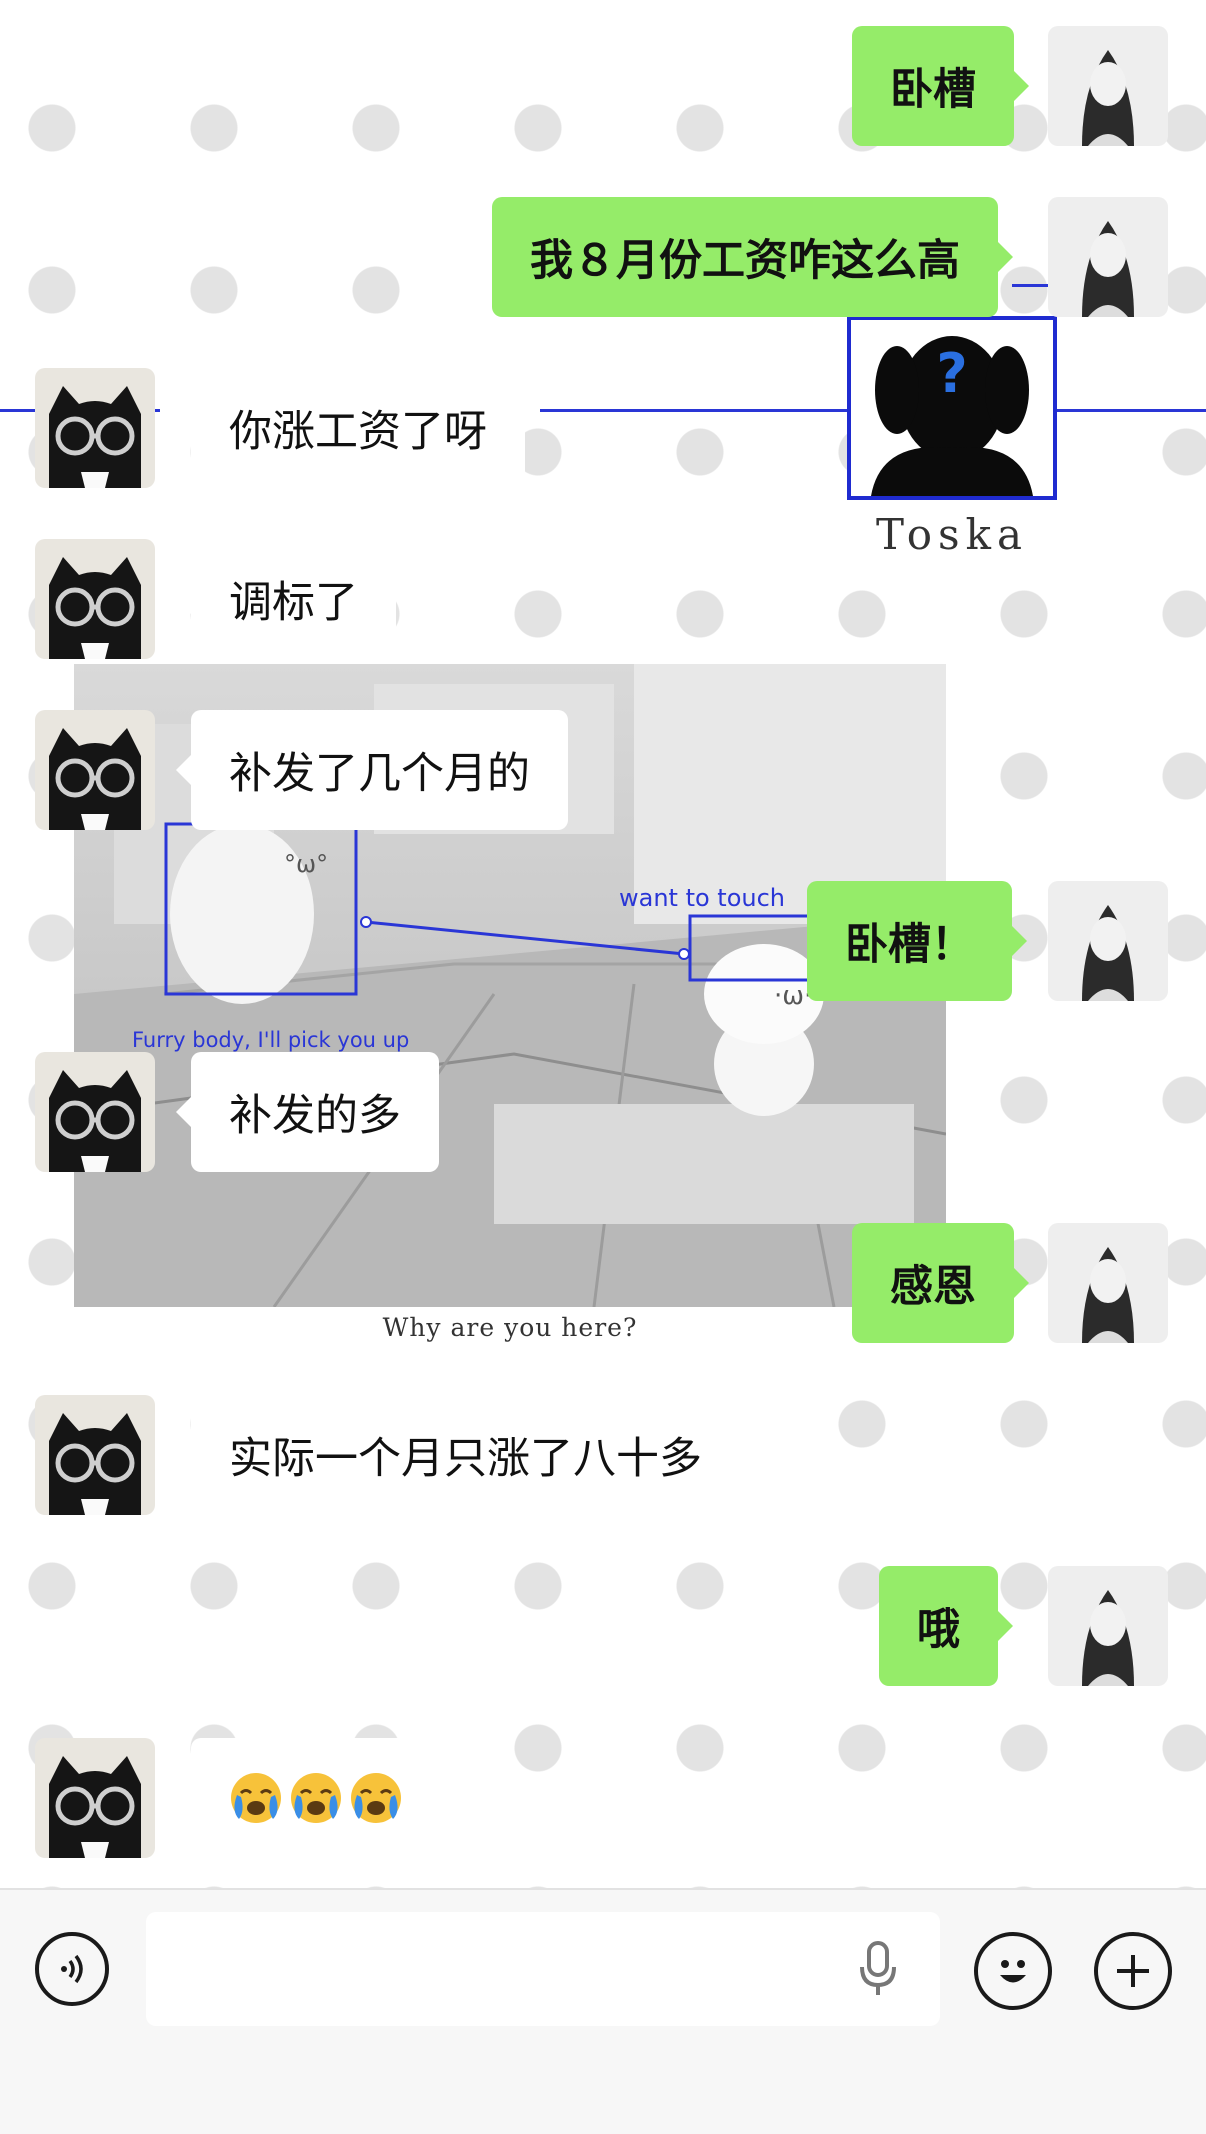 This screenshot has width=1206, height=2134. What do you see at coordinates (271, 1040) in the screenshot?
I see `scene-label-left: Furry body, I'll pick you up` at bounding box center [271, 1040].